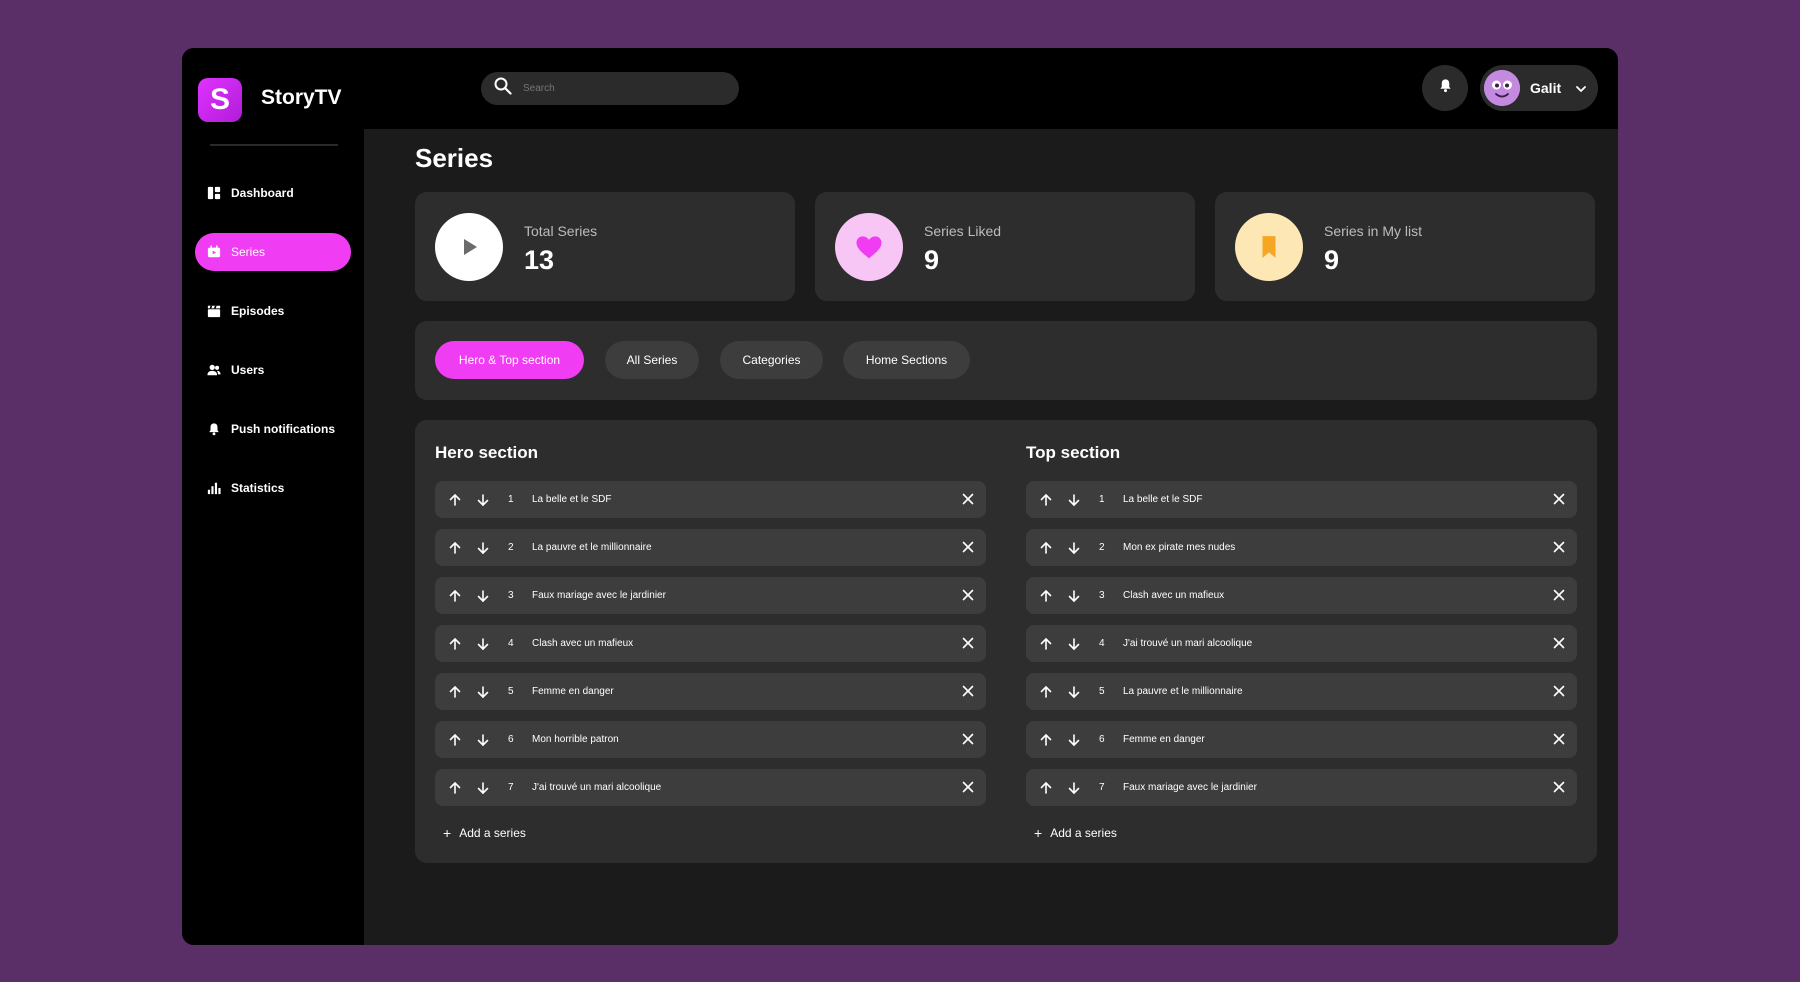 The image size is (1800, 982). What do you see at coordinates (623, 88) in the screenshot?
I see `search-input` at bounding box center [623, 88].